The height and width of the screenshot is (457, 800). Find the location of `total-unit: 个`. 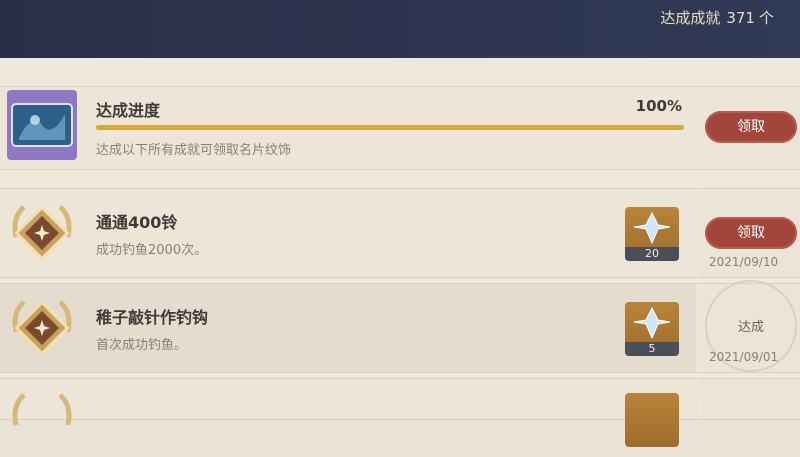

total-unit: 个 is located at coordinates (766, 18).